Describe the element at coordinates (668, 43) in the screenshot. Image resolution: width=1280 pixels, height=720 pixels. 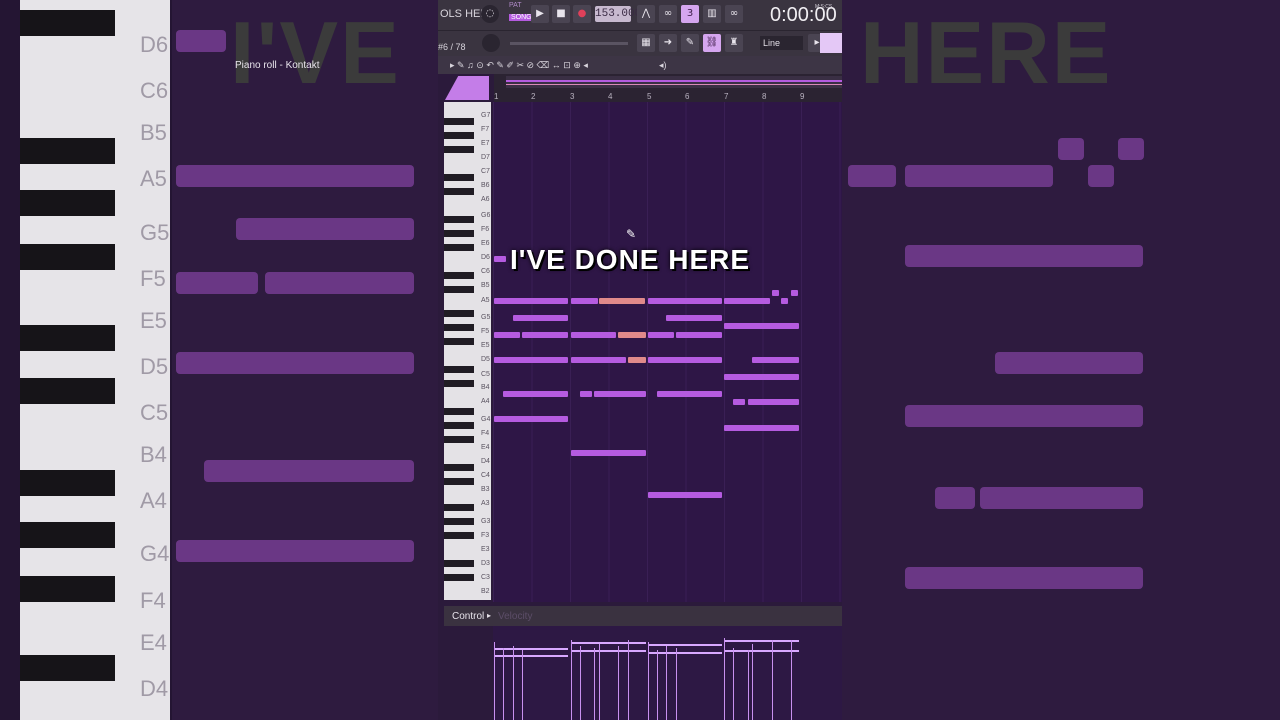
I see `arrow-right-icon: ➜` at that location.